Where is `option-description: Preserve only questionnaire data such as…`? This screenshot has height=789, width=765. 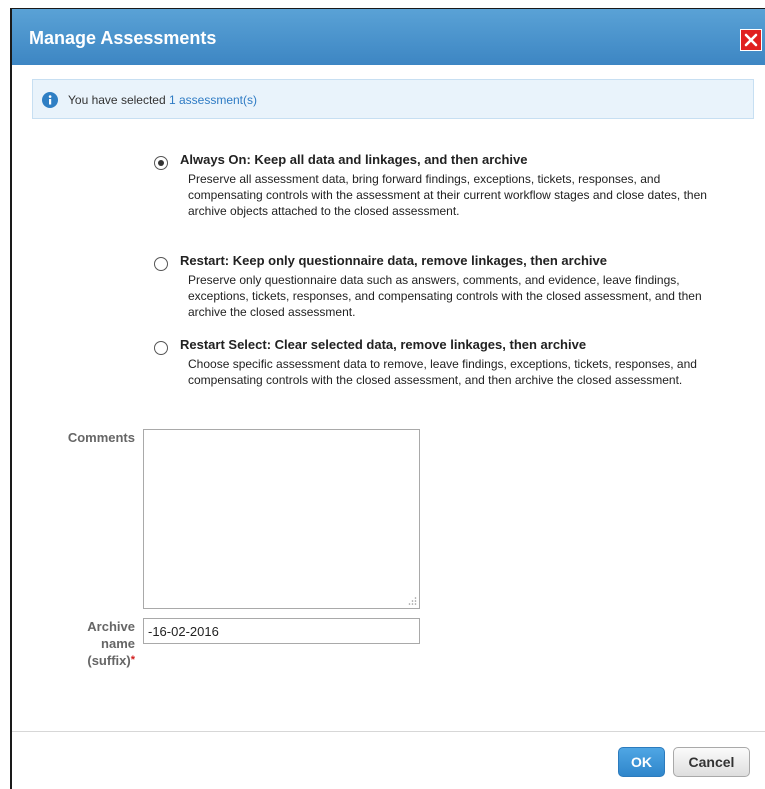
option-description: Preserve only questionnaire data such as… is located at coordinates (445, 296).